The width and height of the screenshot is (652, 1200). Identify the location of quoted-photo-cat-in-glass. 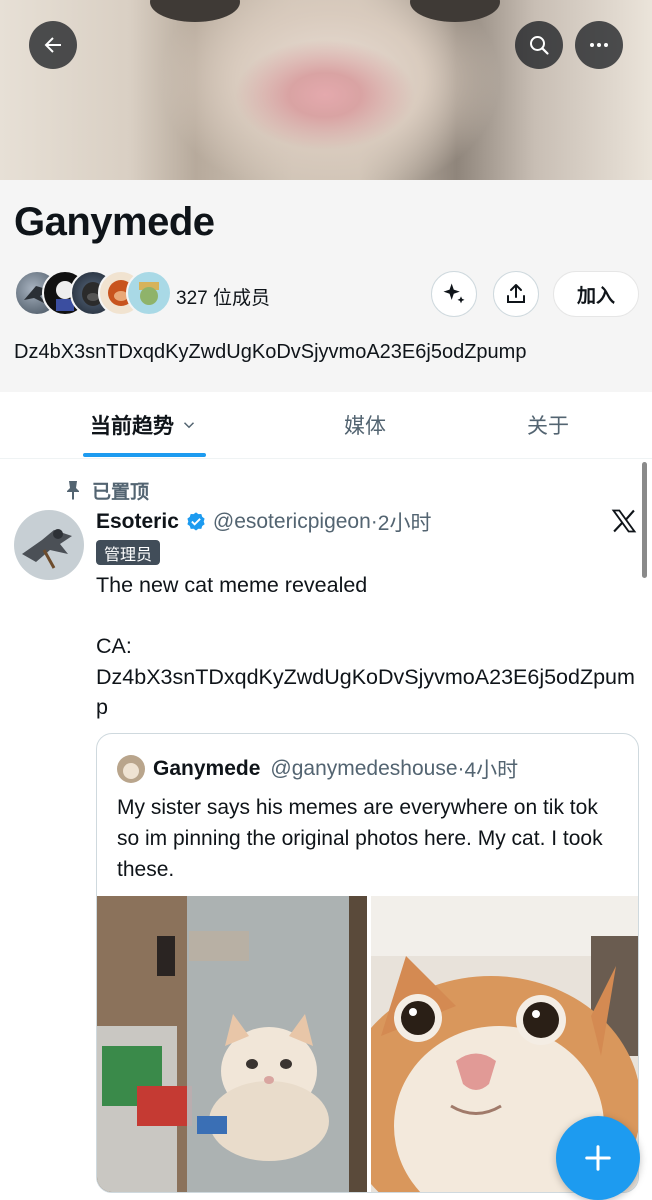
(232, 1044).